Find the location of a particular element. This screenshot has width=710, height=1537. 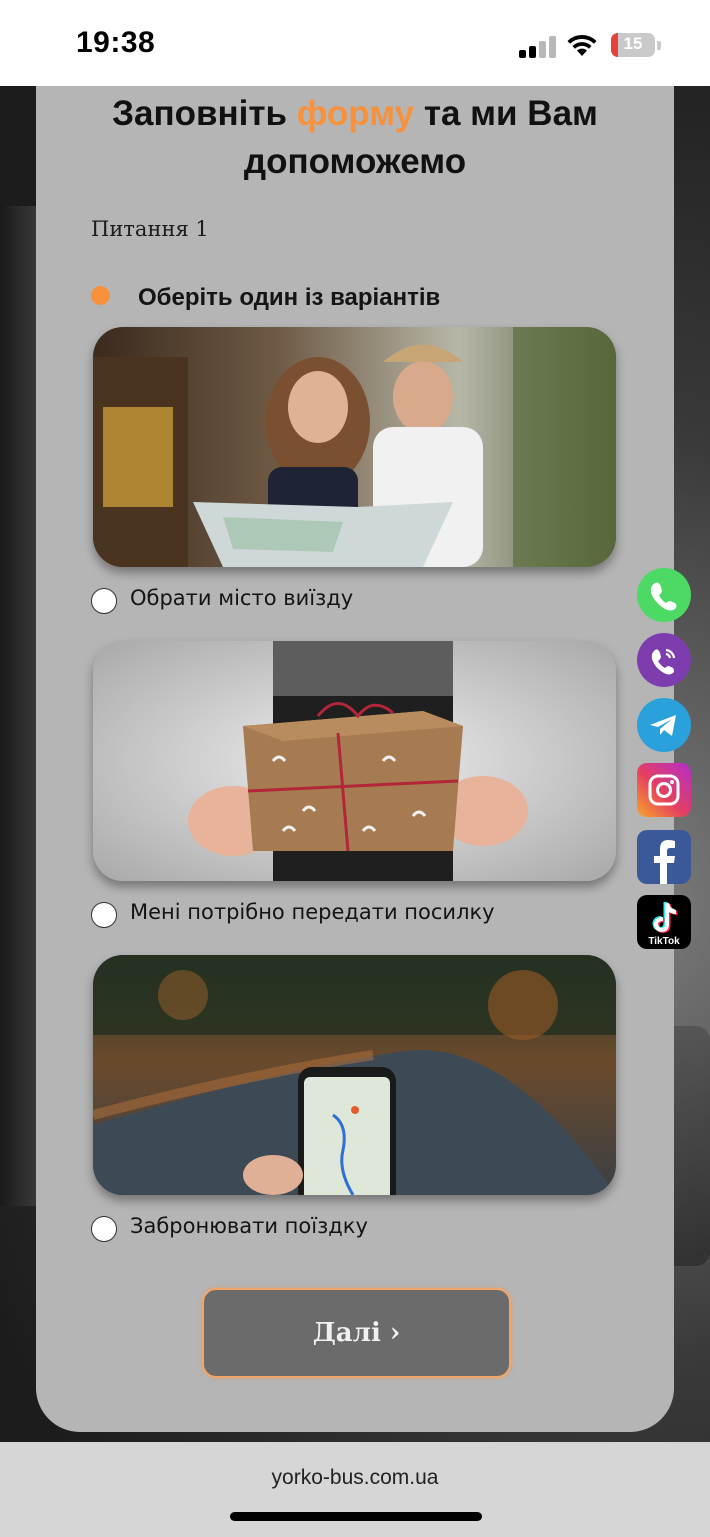

option-radio-departure-city is located at coordinates (104, 601).